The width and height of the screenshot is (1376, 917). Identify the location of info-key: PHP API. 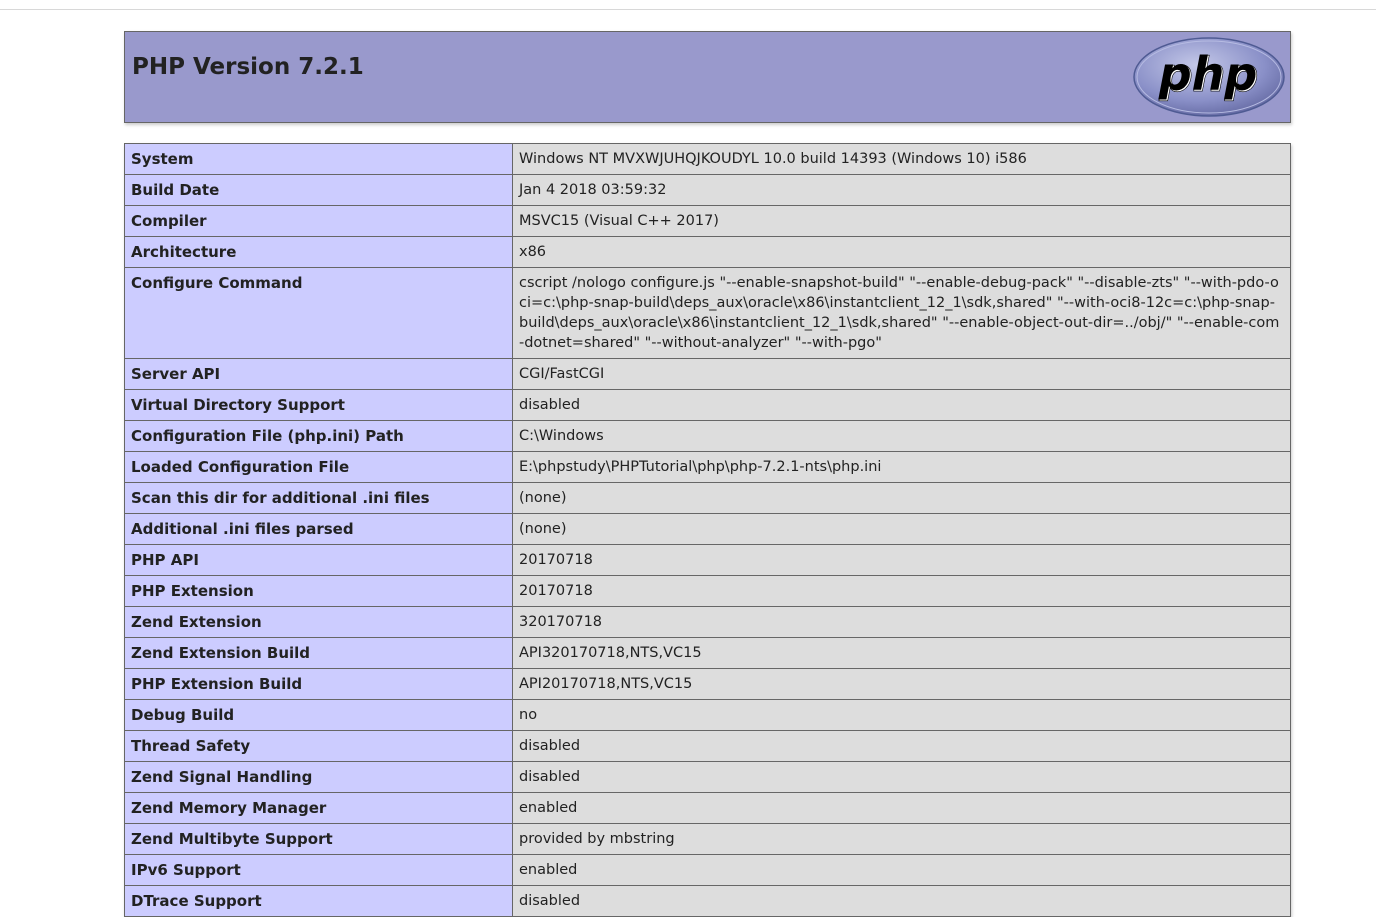
(318, 560).